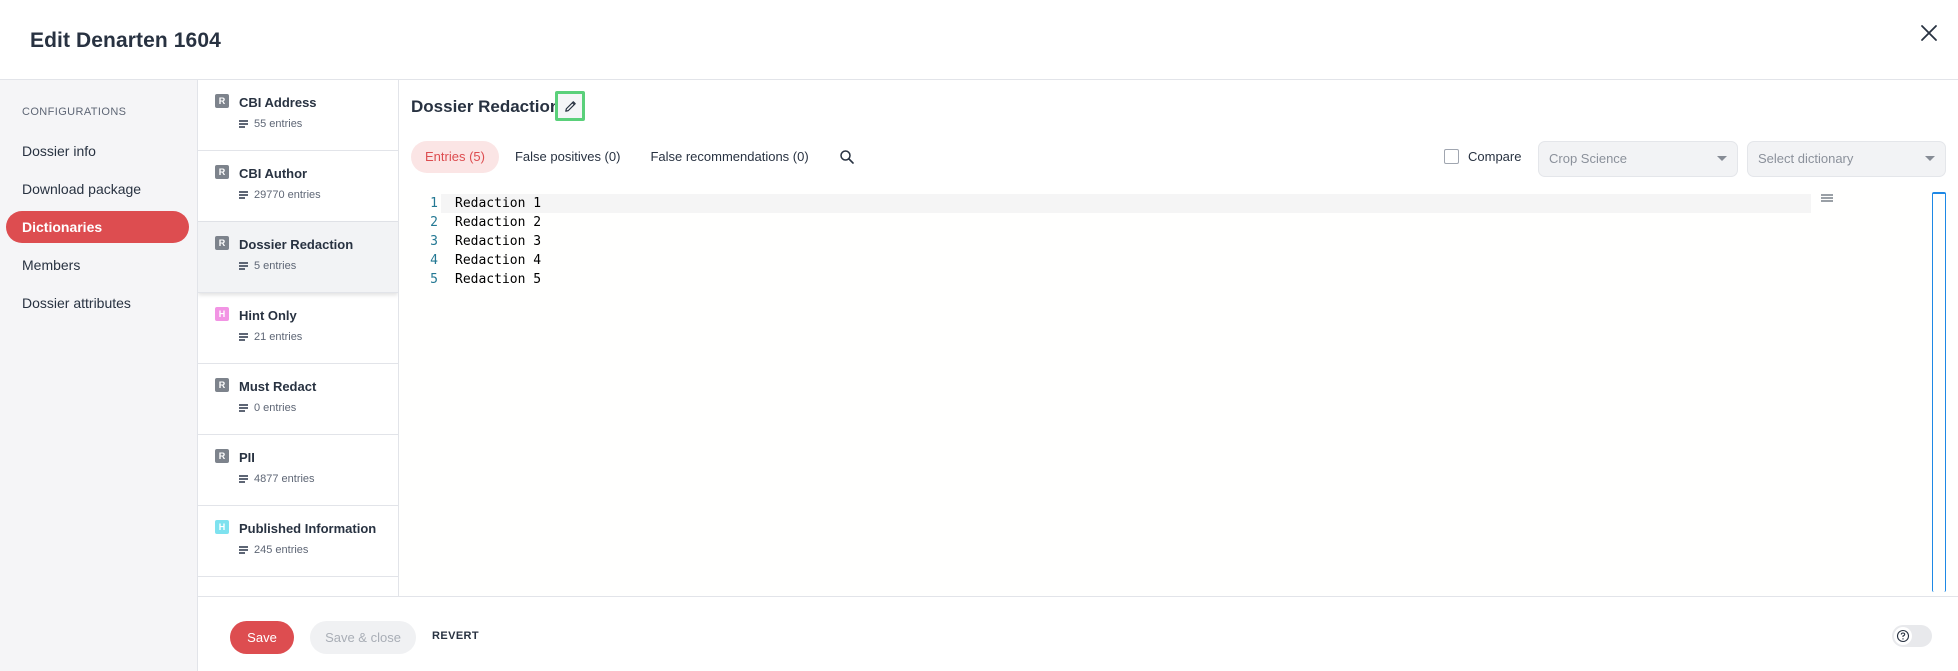  I want to click on dictionary-entry-count: 21 entries, so click(270, 337).